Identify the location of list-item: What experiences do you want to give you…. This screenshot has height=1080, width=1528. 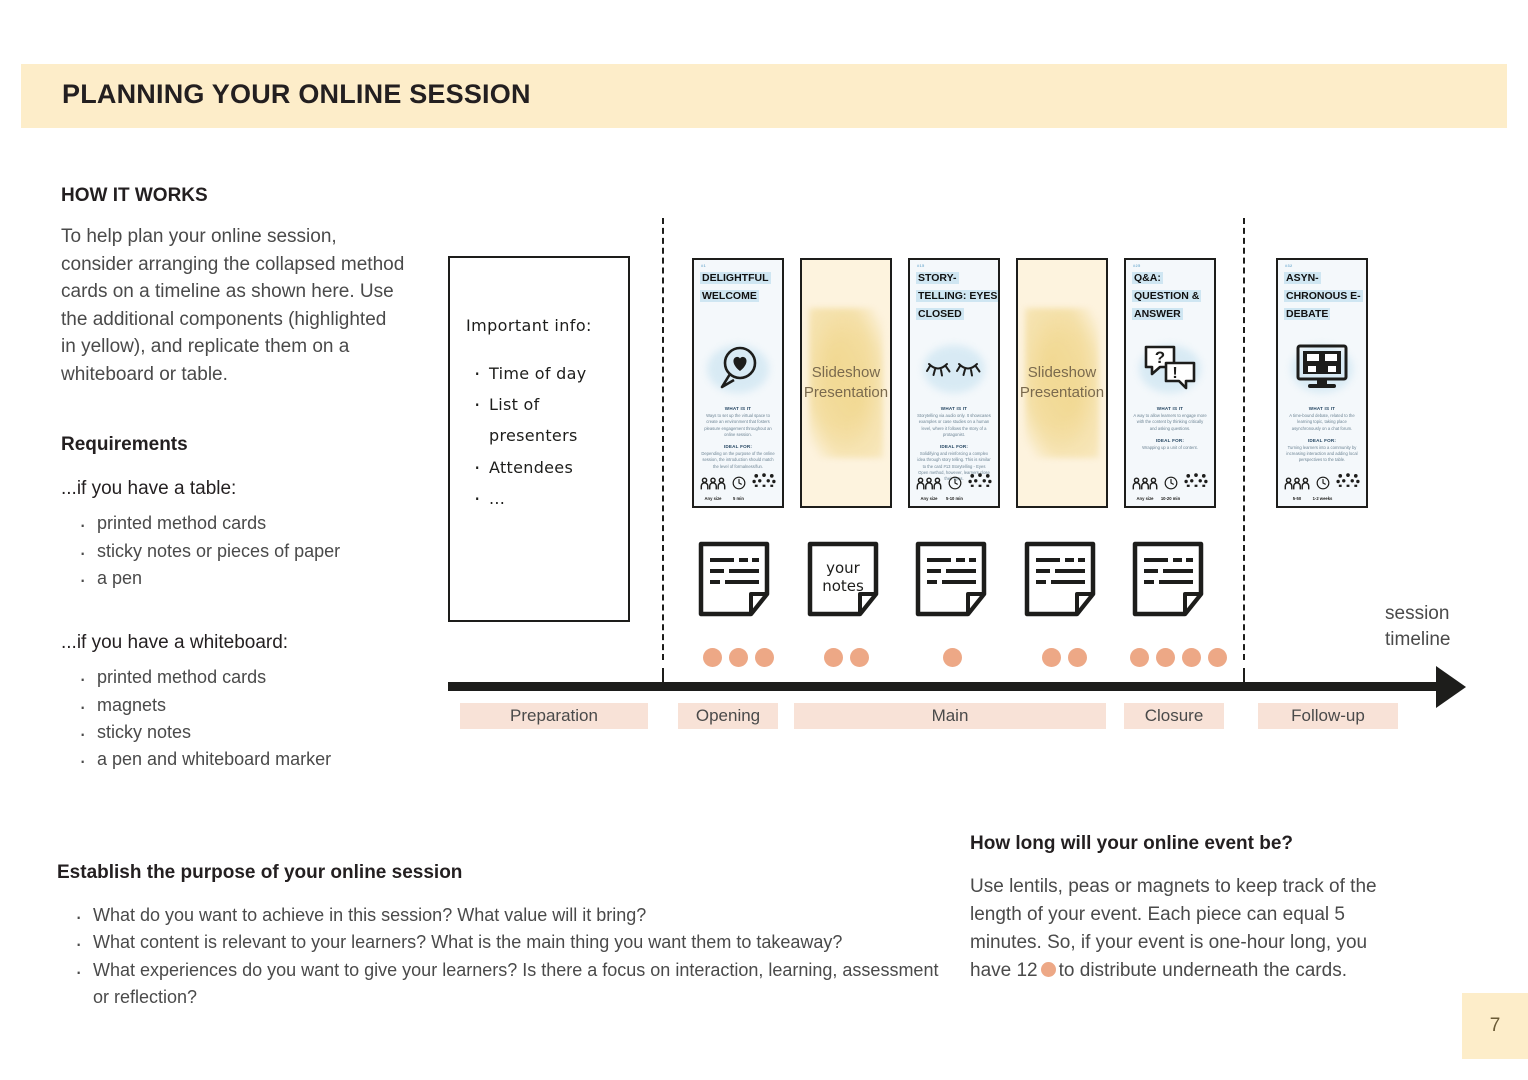
(516, 983).